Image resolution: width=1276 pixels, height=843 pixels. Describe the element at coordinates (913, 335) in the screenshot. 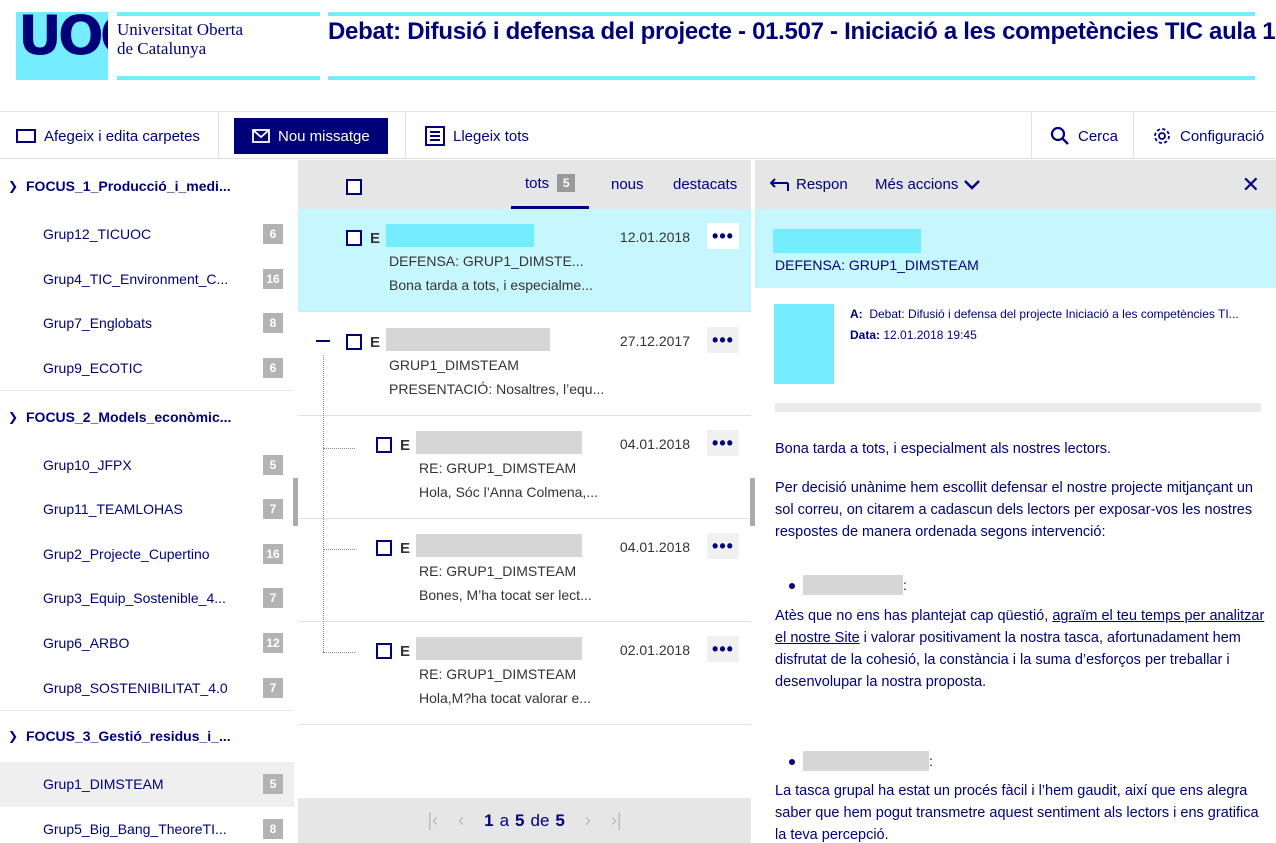

I see `date-line: Data: 12.01.2018 19:45` at that location.